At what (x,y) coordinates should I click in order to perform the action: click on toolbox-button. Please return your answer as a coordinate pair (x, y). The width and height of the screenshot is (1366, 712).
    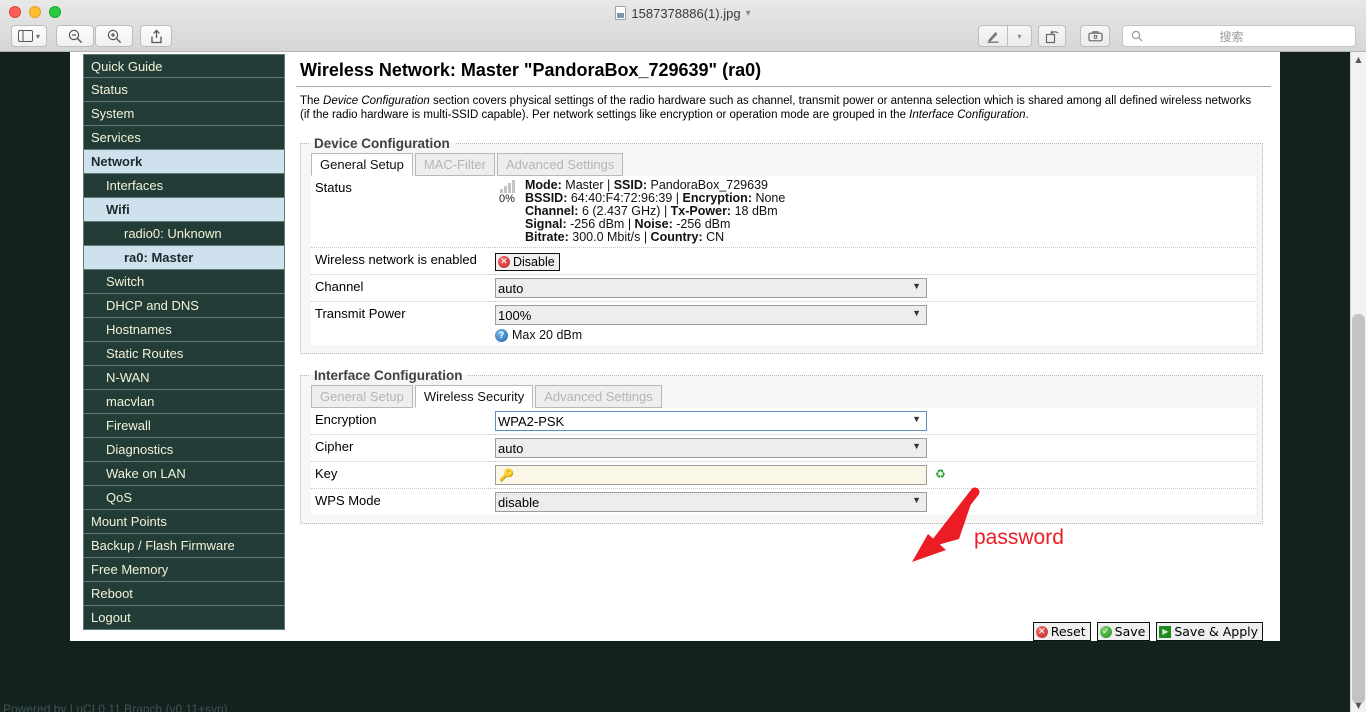
    Looking at the image, I should click on (1095, 36).